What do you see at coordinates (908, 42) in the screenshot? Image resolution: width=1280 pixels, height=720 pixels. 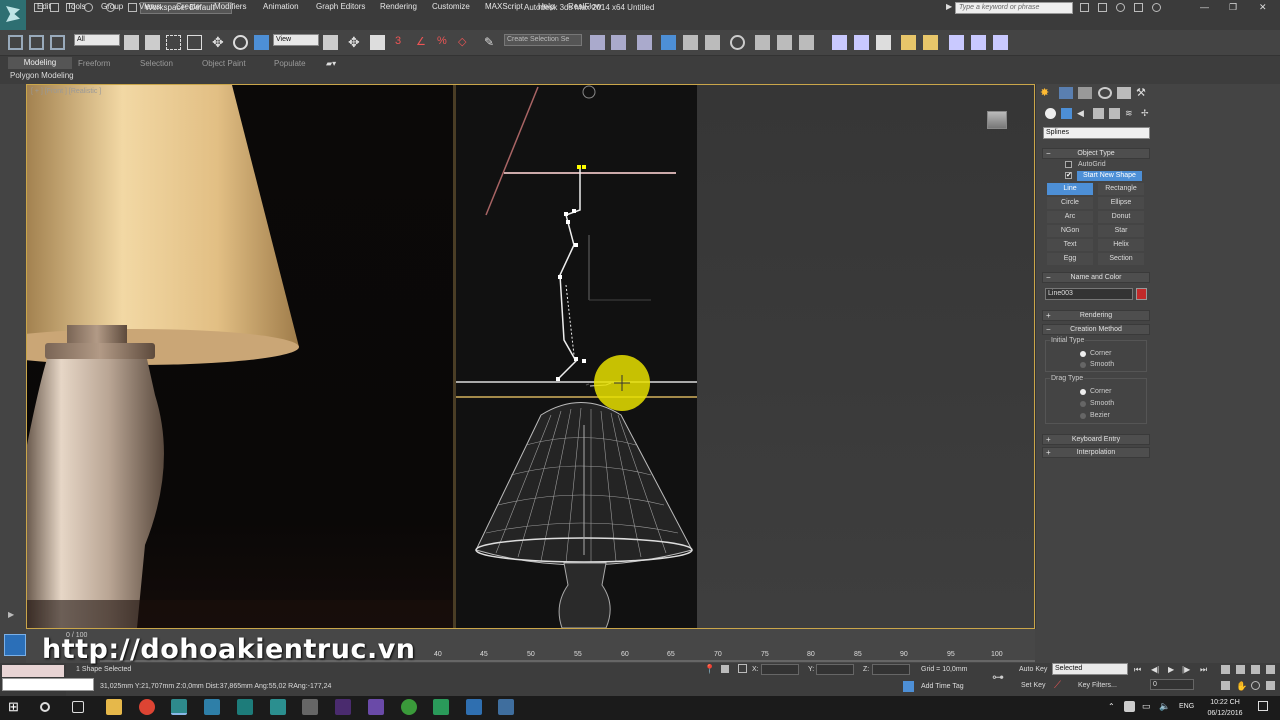 I see `plugin-tool-4-icon` at bounding box center [908, 42].